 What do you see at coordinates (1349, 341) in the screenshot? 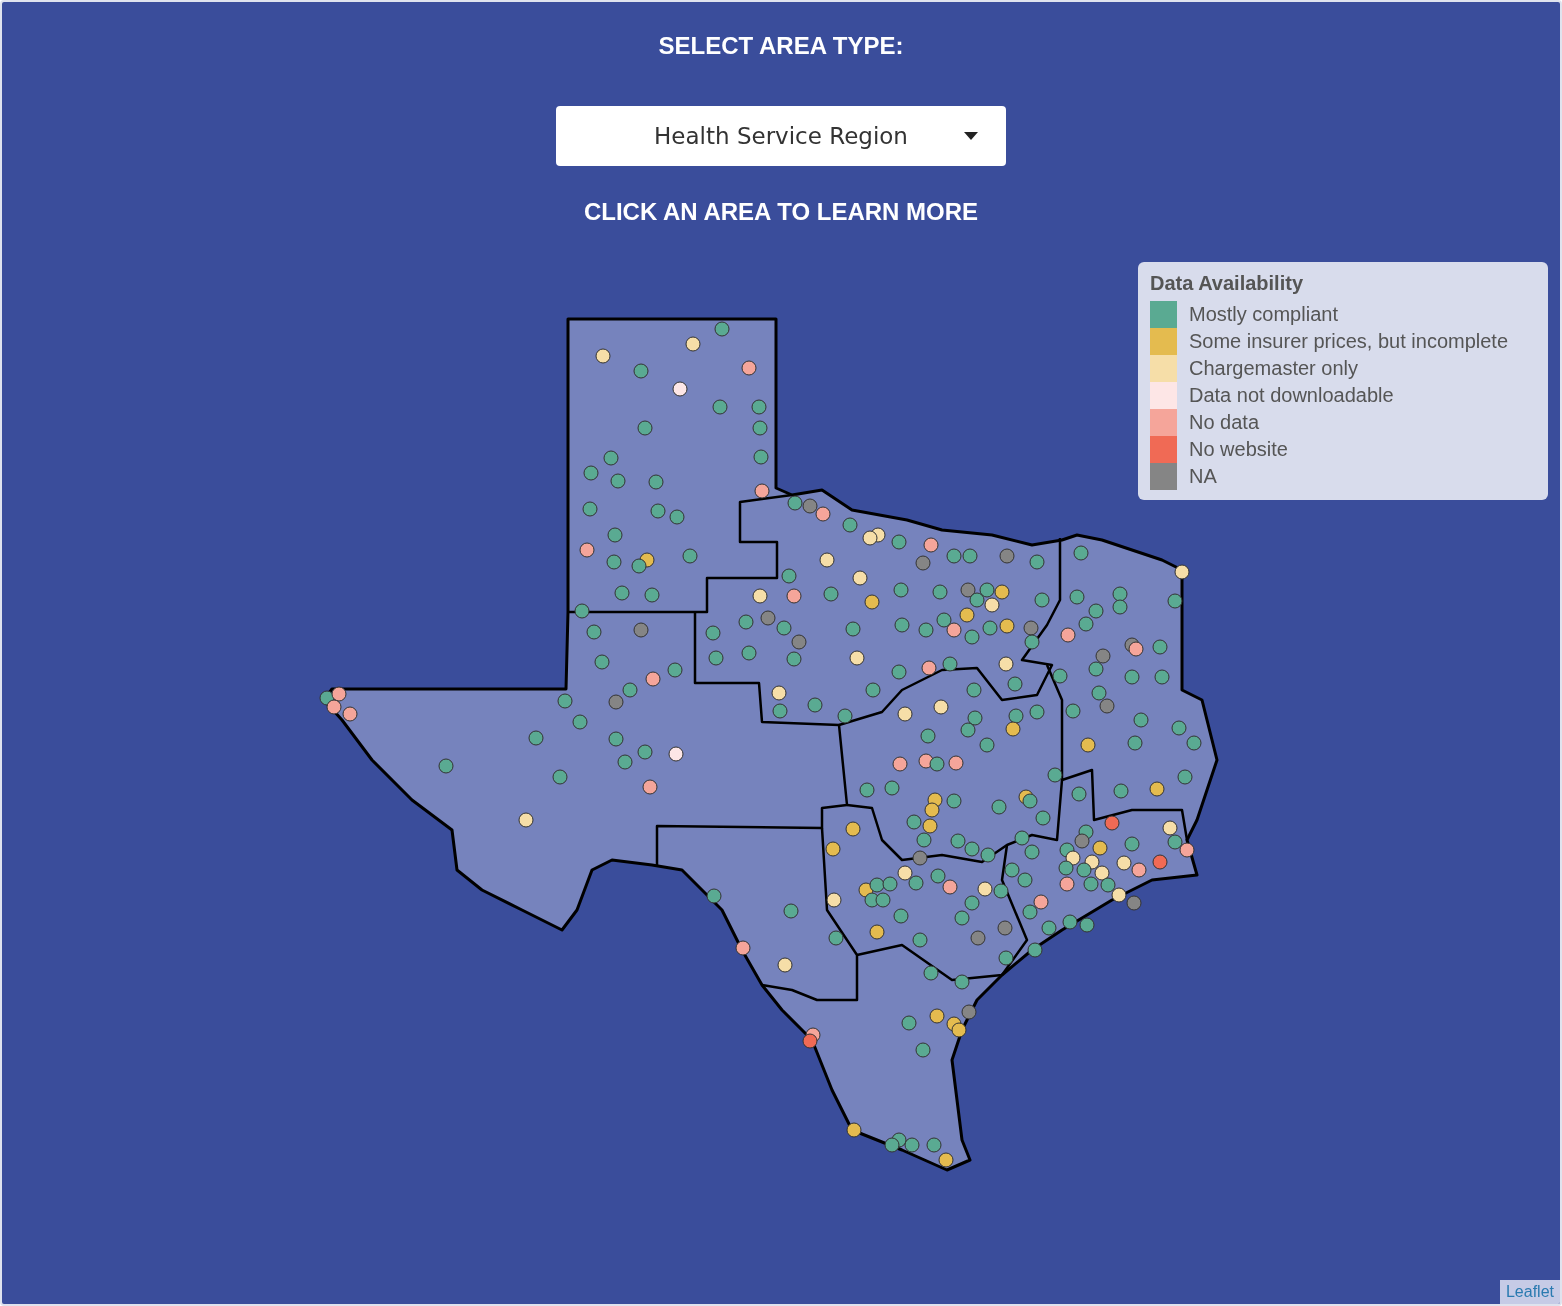
I see `legend-label: Some insurer prices, but incomplete` at bounding box center [1349, 341].